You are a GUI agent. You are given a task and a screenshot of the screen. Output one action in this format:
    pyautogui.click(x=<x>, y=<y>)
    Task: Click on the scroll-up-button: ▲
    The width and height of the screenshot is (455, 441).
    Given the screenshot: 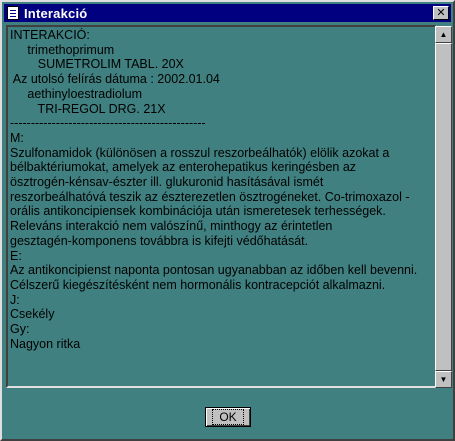 What is the action you would take?
    pyautogui.click(x=443, y=34)
    